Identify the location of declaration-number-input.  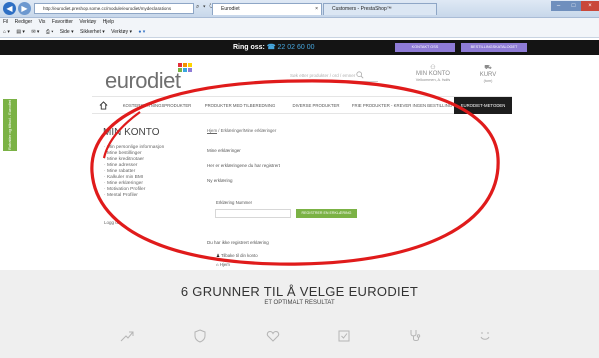
(253, 213).